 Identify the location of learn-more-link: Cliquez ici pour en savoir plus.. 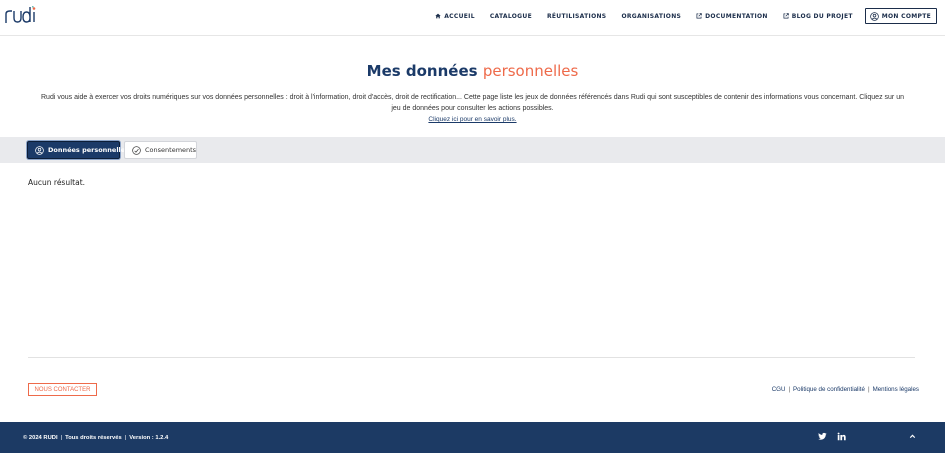
(472, 119).